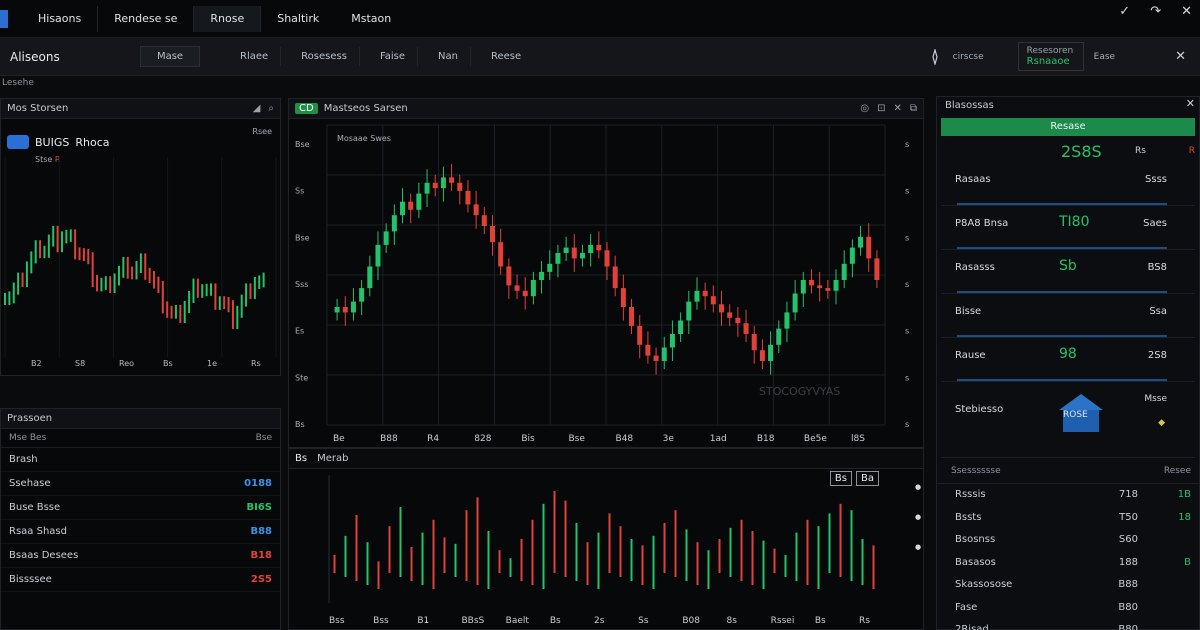 This screenshot has height=630, width=1200. Describe the element at coordinates (1068, 316) in the screenshot. I see `quote-row: Bisse Ssa` at that location.